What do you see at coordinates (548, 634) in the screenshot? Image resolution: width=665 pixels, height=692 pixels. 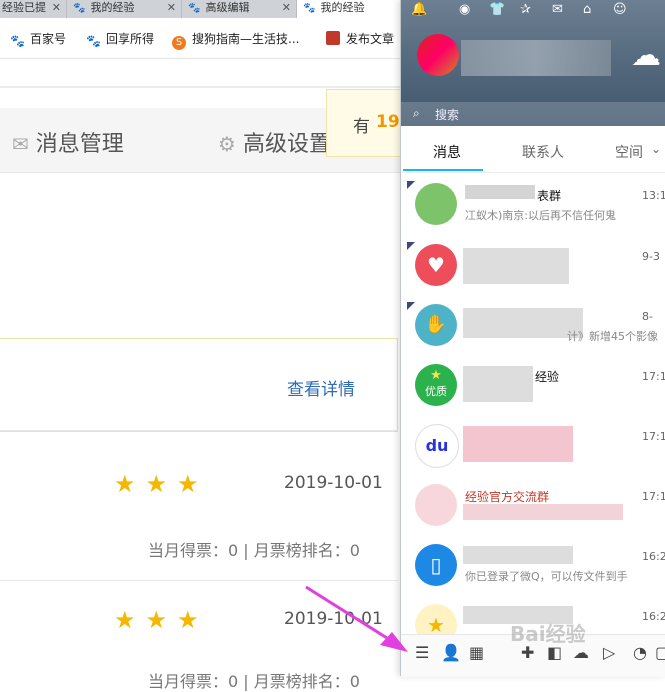 I see `watermark: Bai经验` at bounding box center [548, 634].